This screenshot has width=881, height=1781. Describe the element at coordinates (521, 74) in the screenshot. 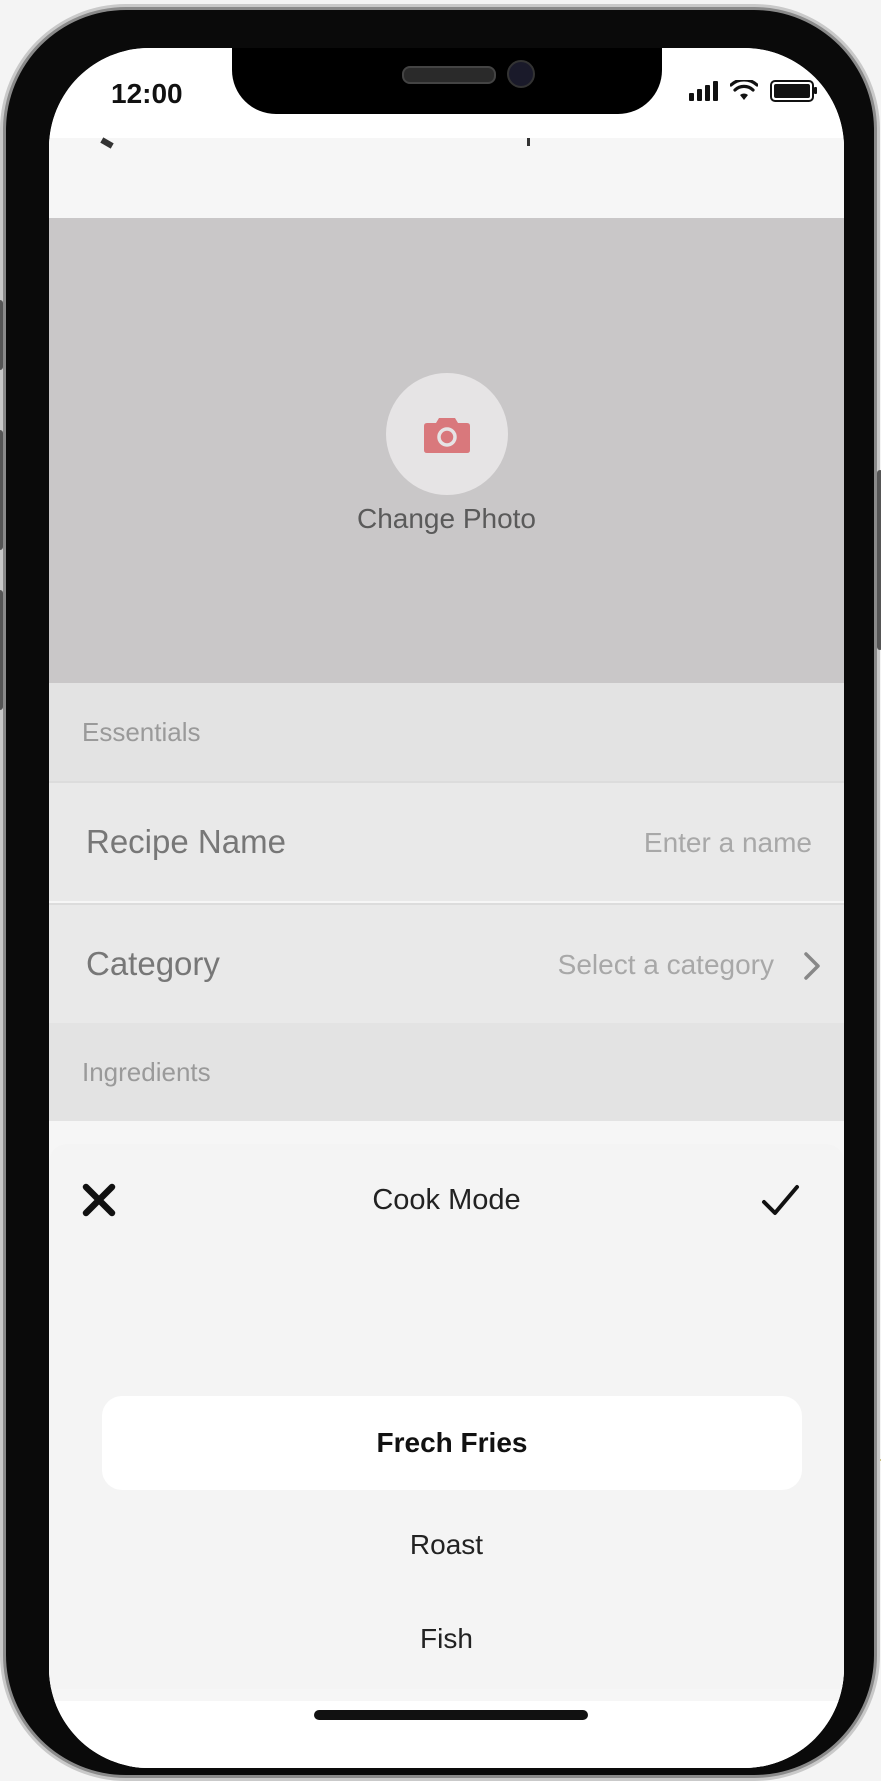

I see `front-camera` at that location.